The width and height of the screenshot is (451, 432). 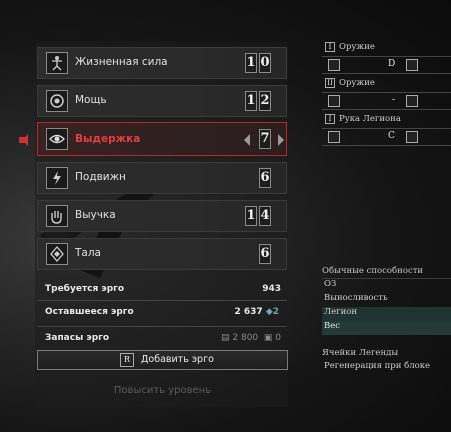 I want to click on weapon-grade: -, so click(x=394, y=100).